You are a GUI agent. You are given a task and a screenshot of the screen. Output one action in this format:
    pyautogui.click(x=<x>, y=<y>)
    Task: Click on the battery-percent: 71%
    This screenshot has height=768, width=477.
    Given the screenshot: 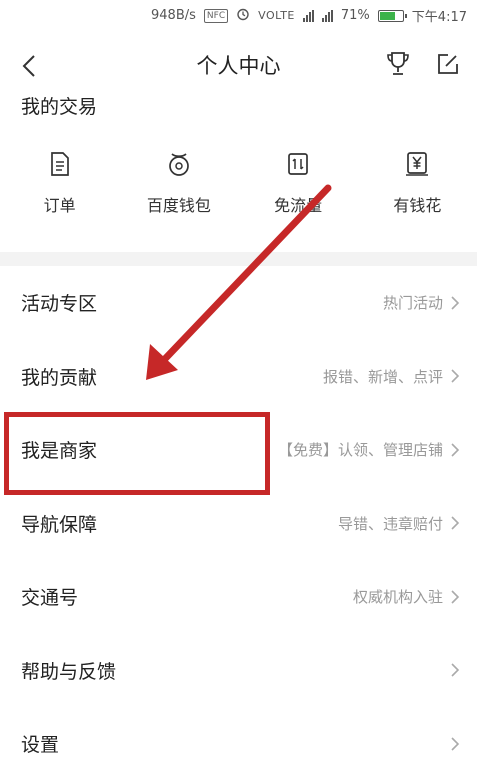 What is the action you would take?
    pyautogui.click(x=355, y=15)
    